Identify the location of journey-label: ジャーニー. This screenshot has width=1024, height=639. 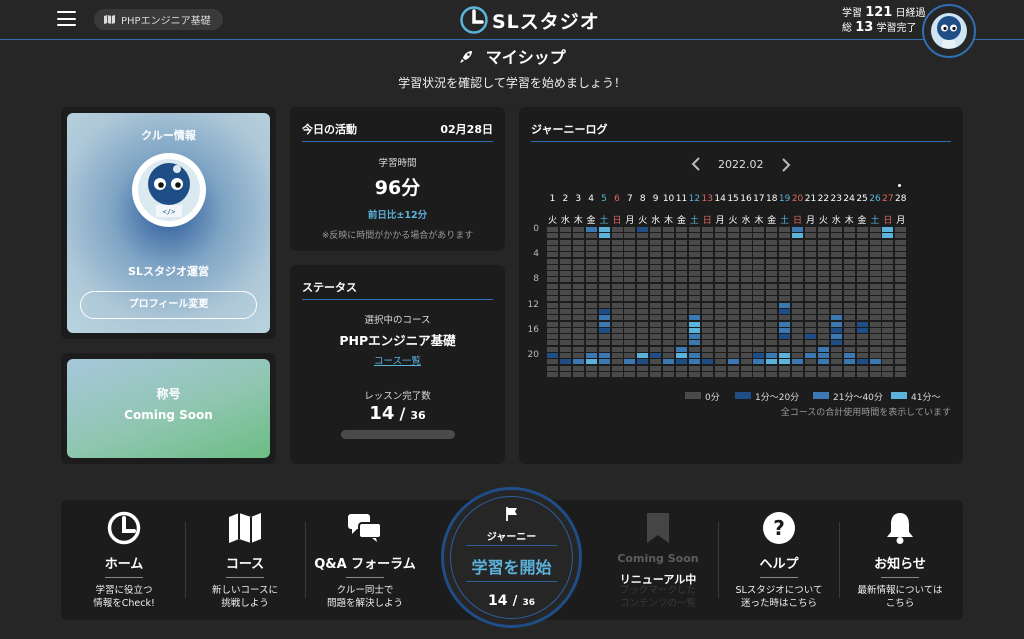
(511, 537).